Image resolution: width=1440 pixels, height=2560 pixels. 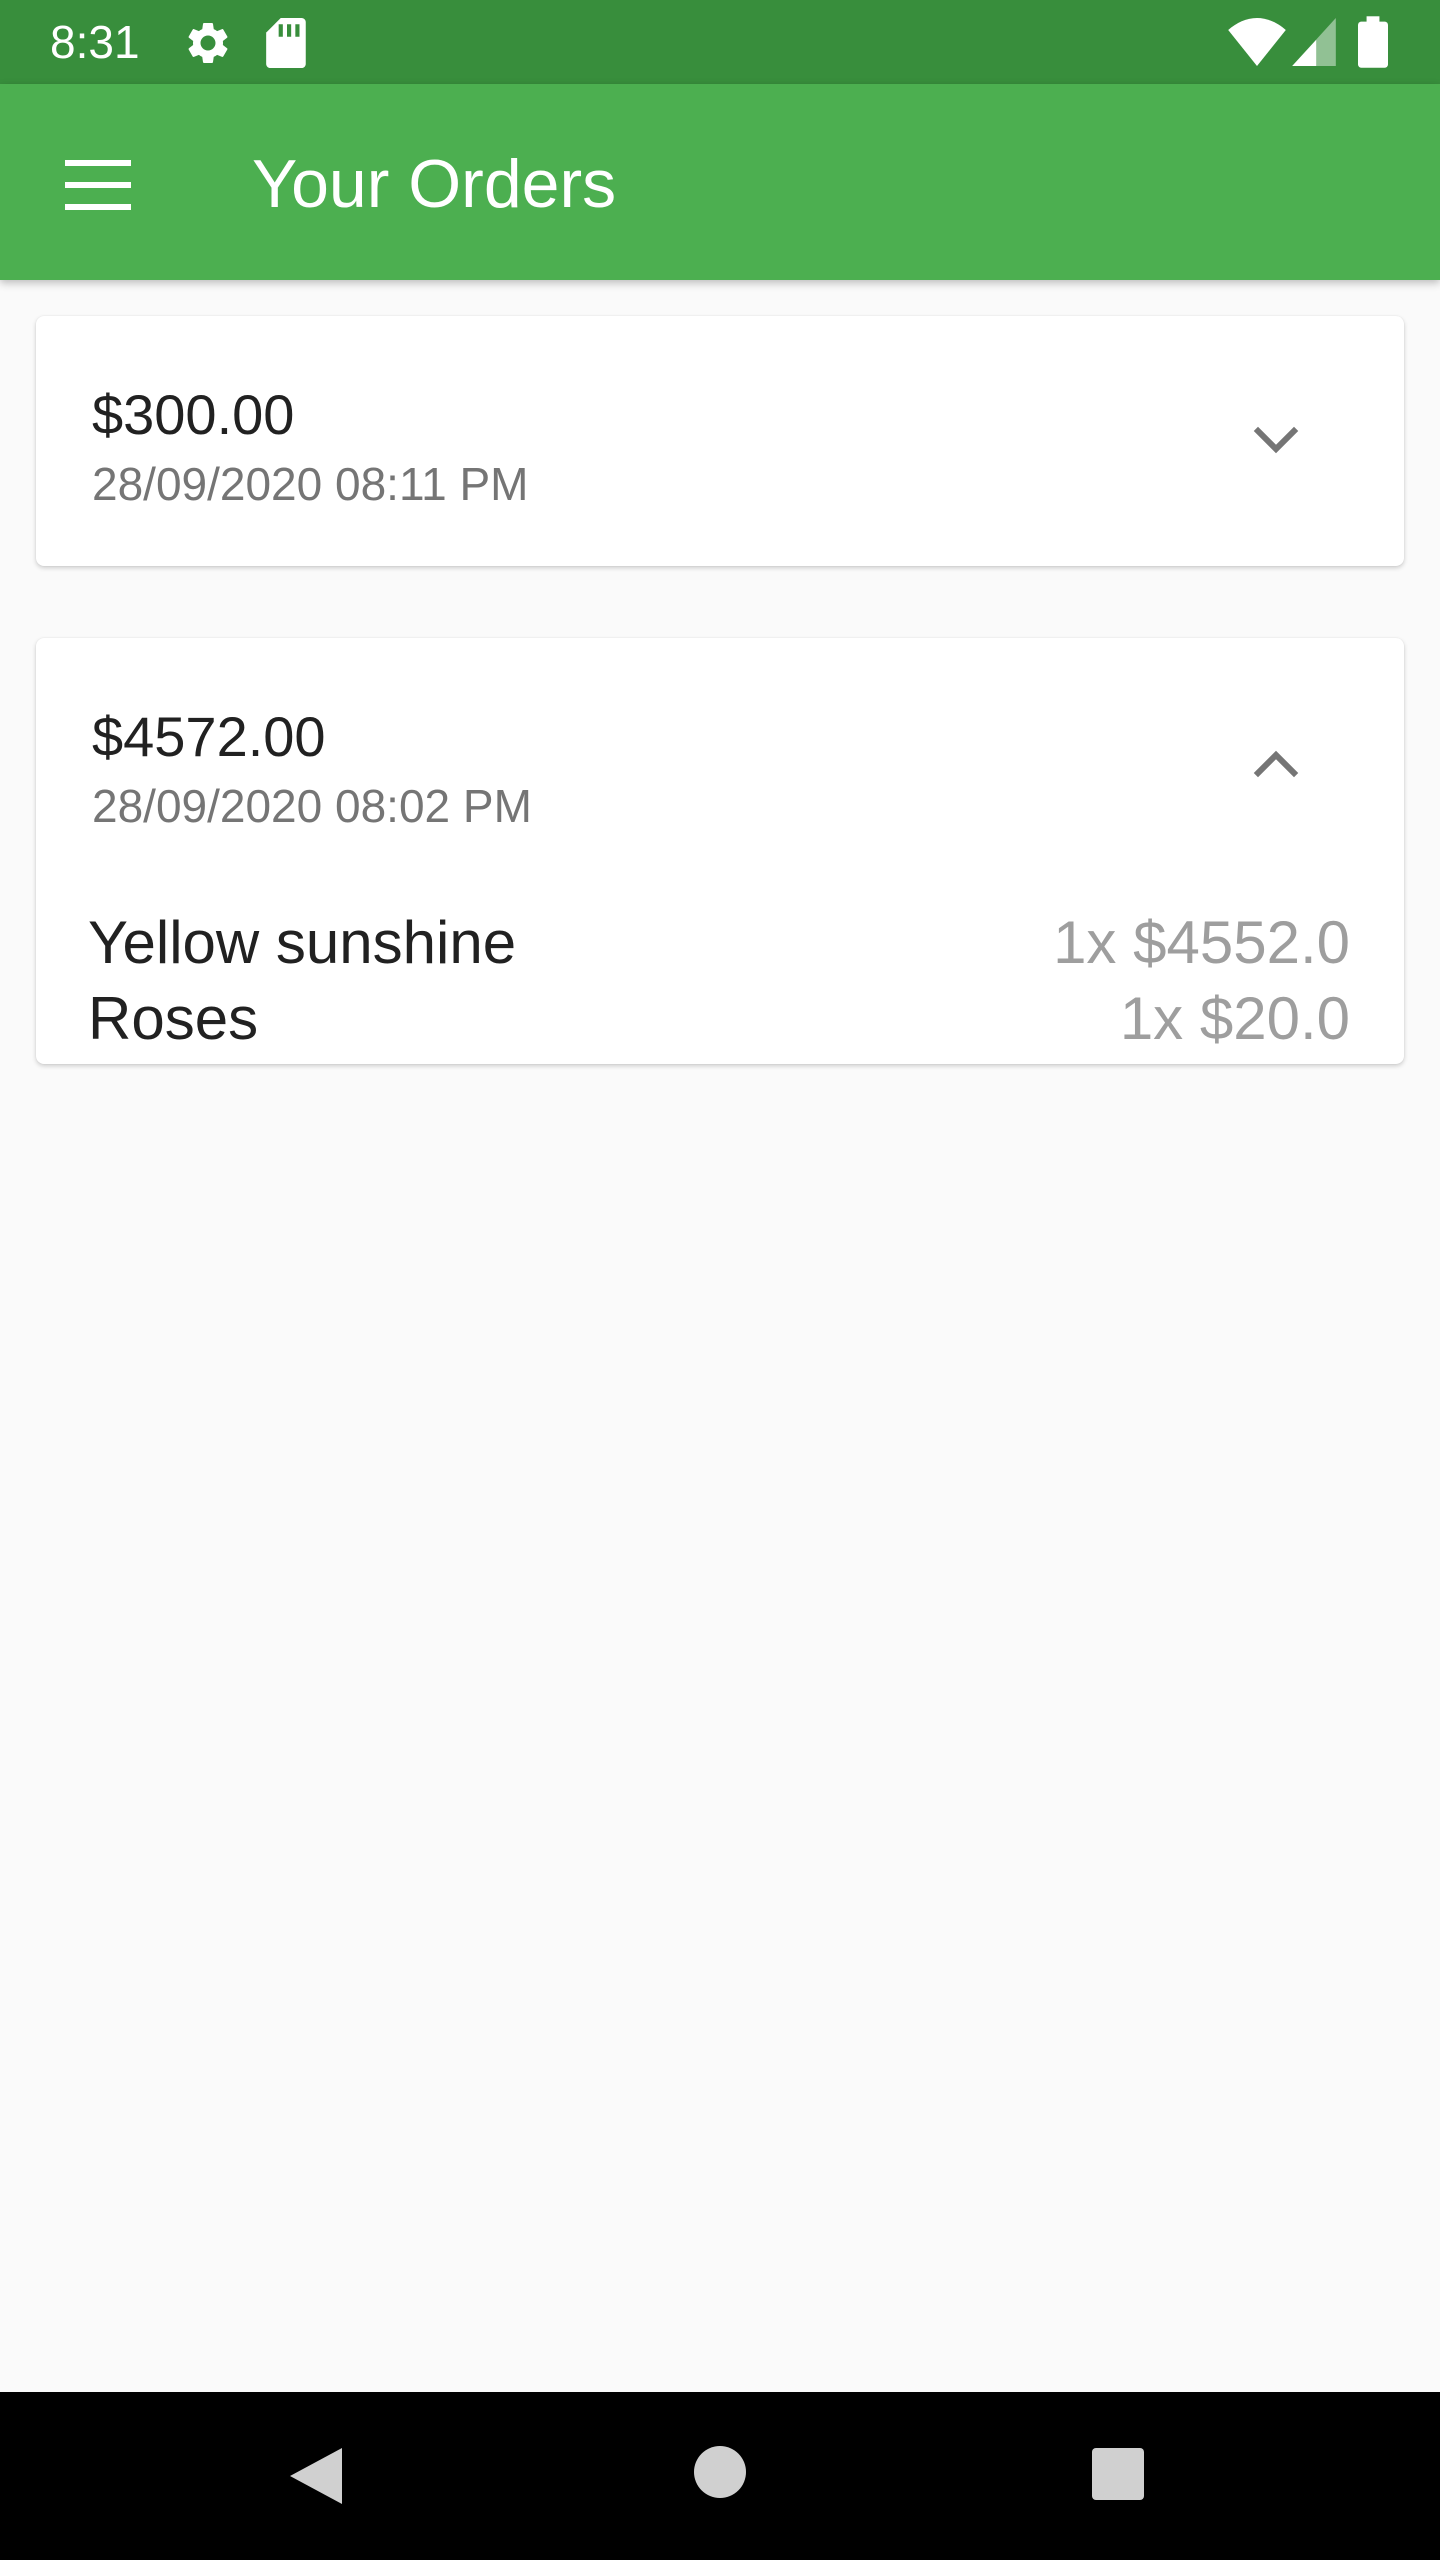 I want to click on chevron-down-icon, so click(x=1276, y=441).